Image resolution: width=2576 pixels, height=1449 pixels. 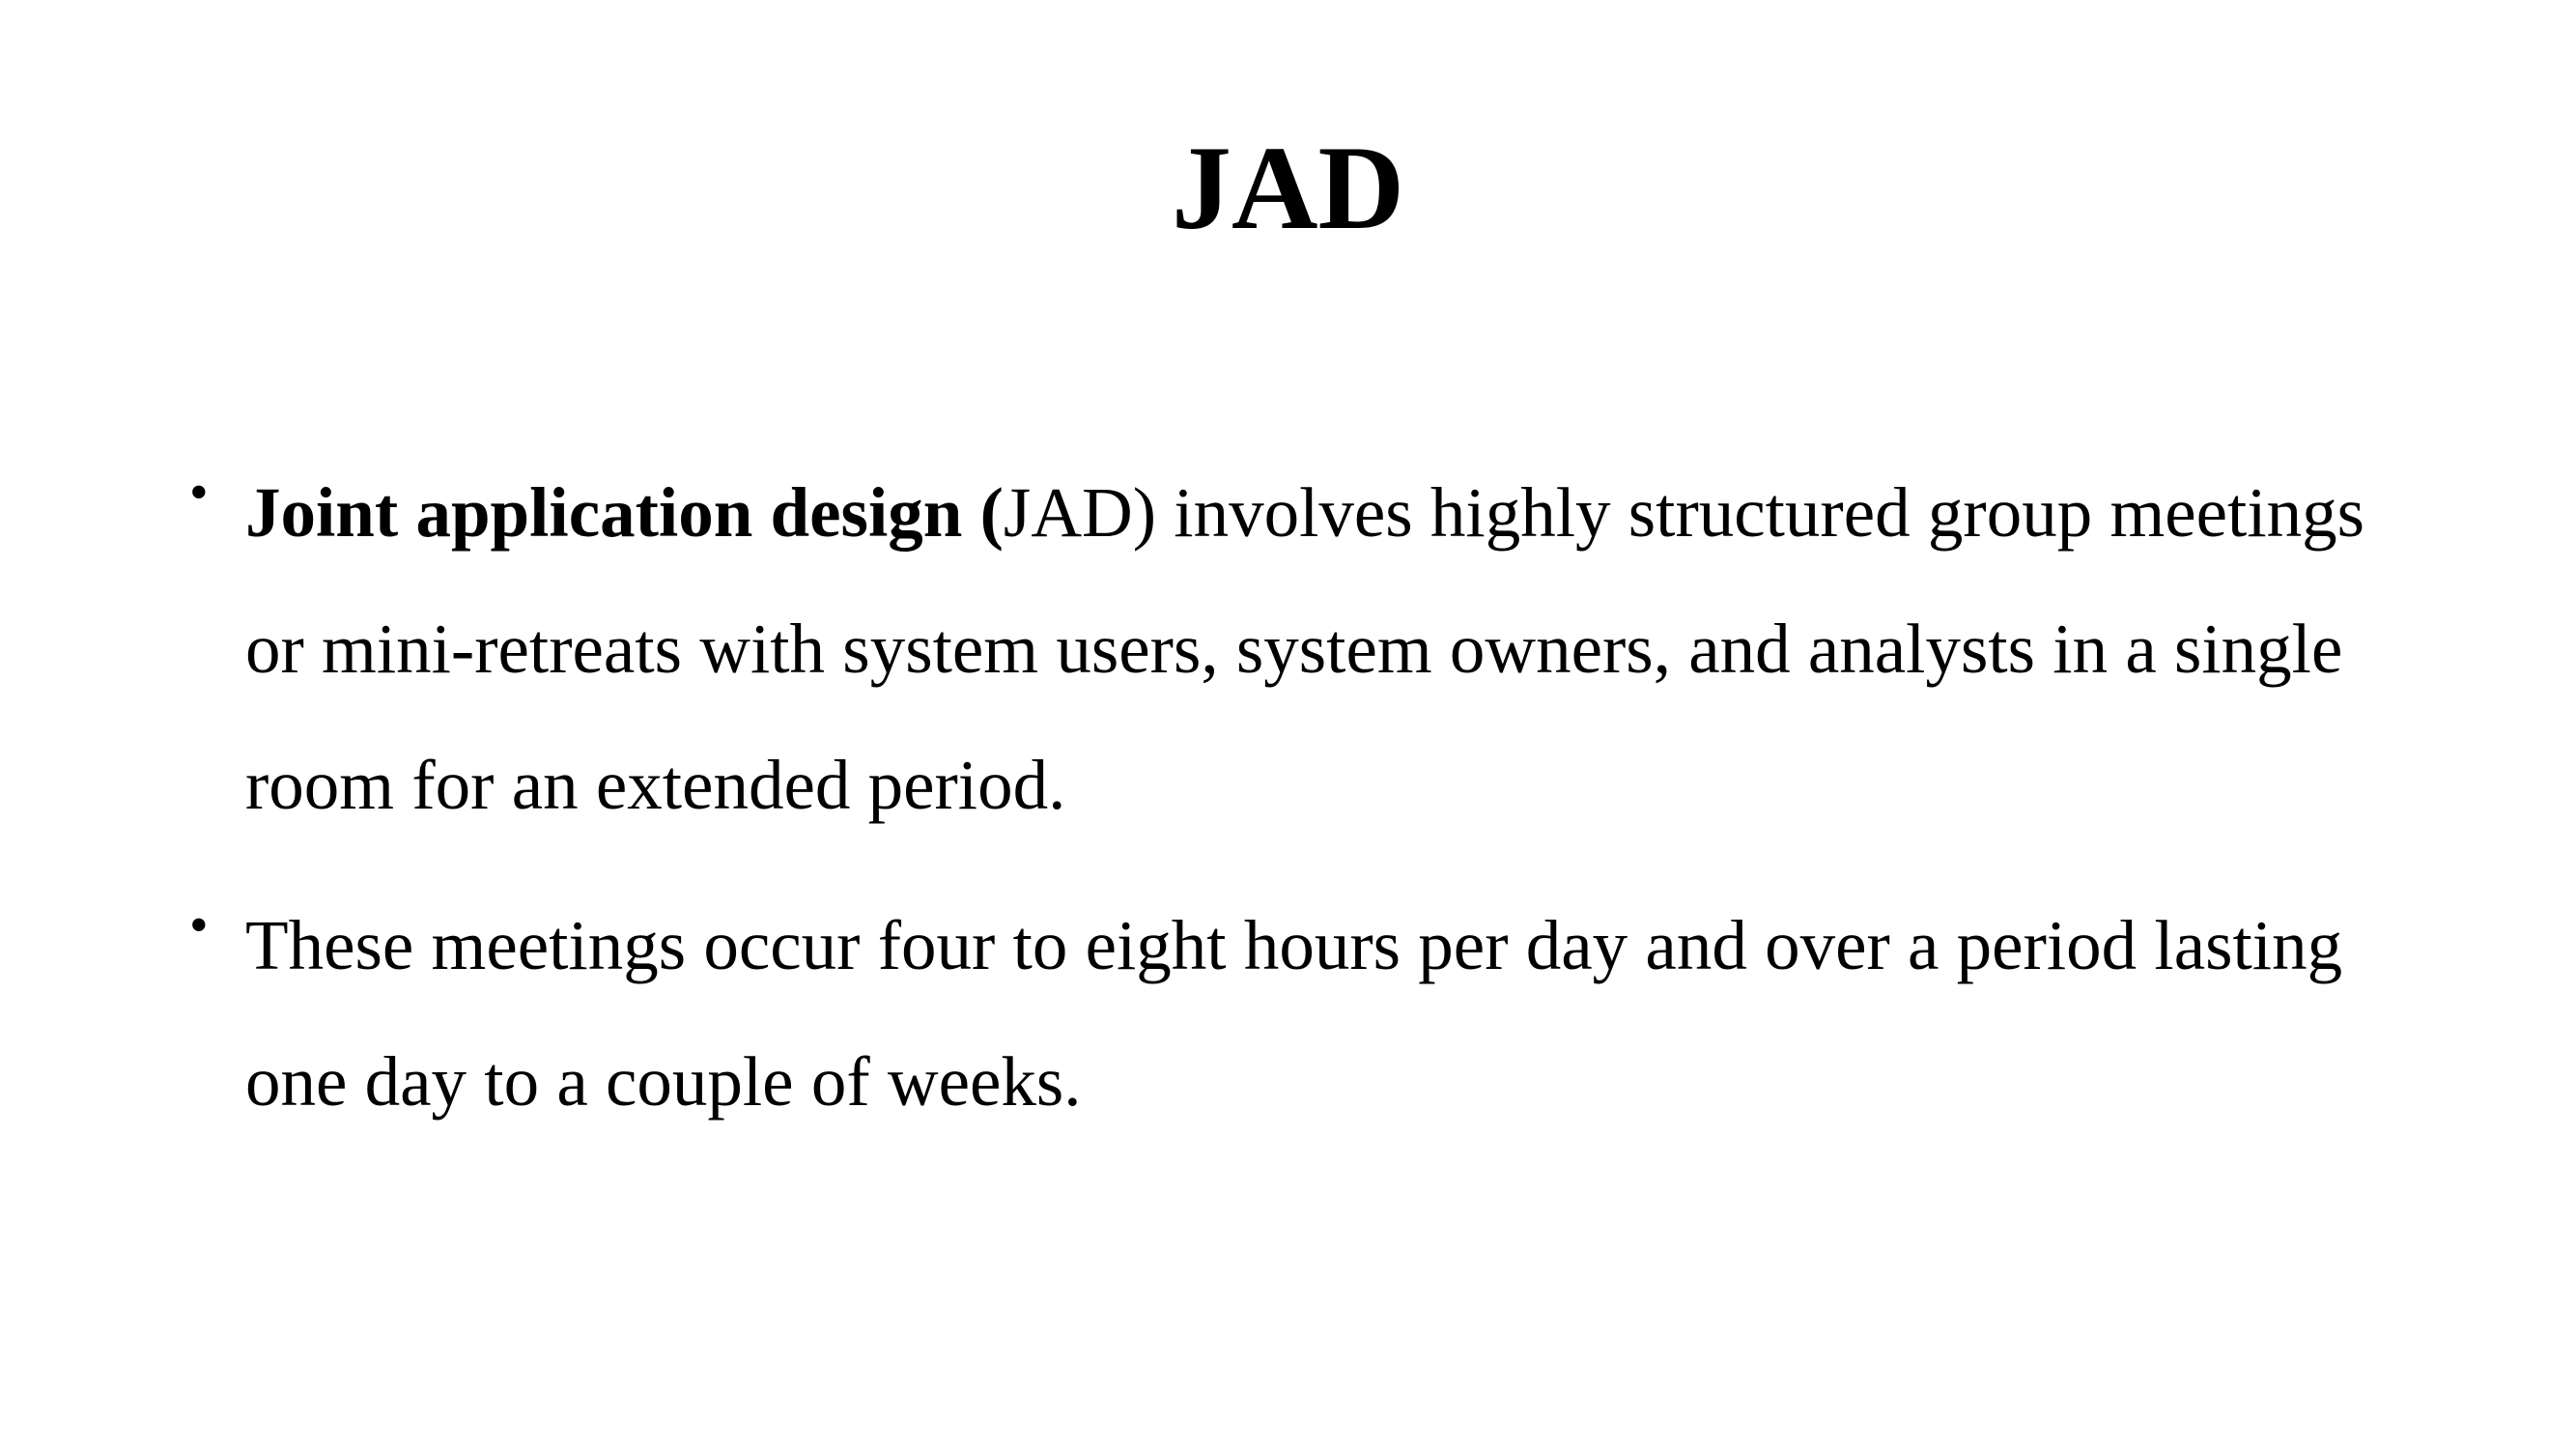 I want to click on slide-title: JAD, so click(x=1288, y=188).